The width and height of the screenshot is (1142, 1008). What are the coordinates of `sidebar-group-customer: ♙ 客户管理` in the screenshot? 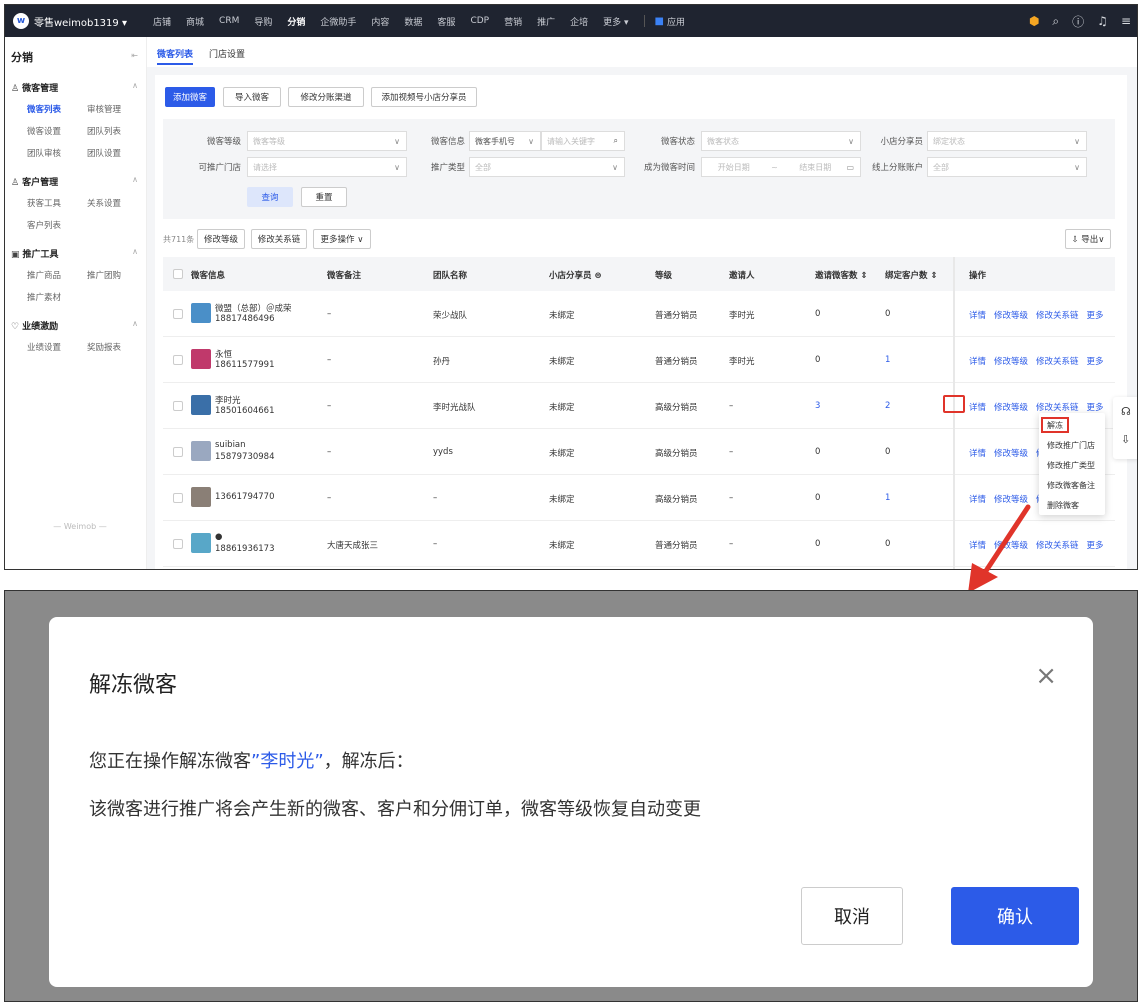 It's located at (34, 181).